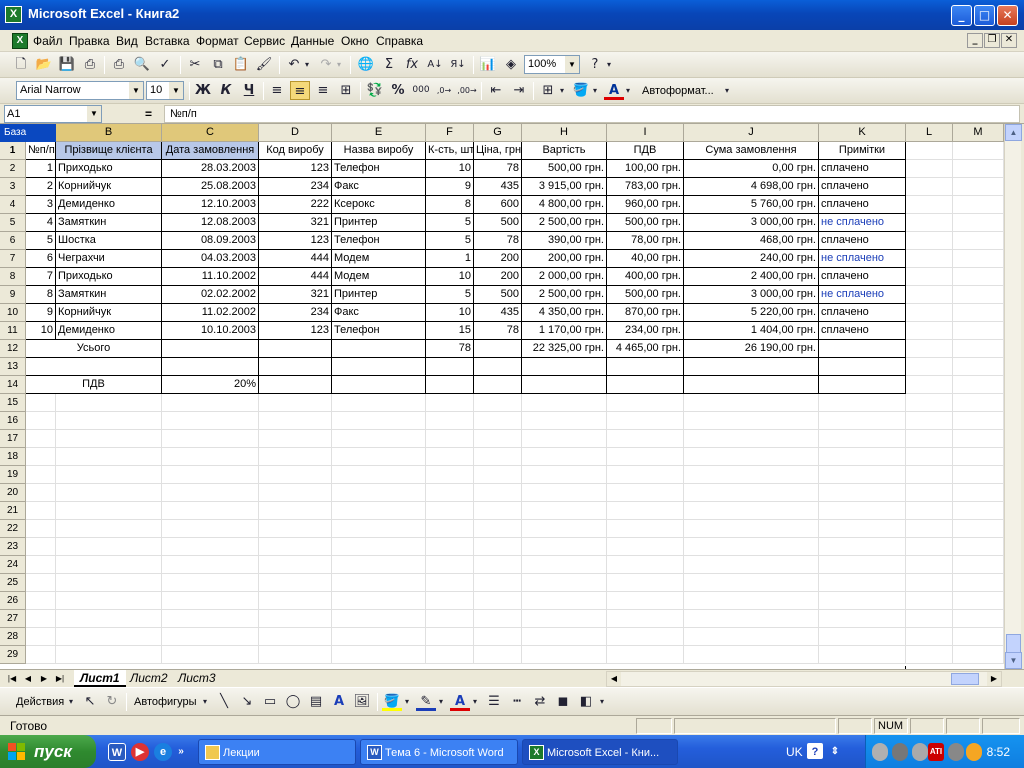 This screenshot has height=768, width=1024. Describe the element at coordinates (379, 313) in the screenshot. I see `table-cell: Факс` at that location.